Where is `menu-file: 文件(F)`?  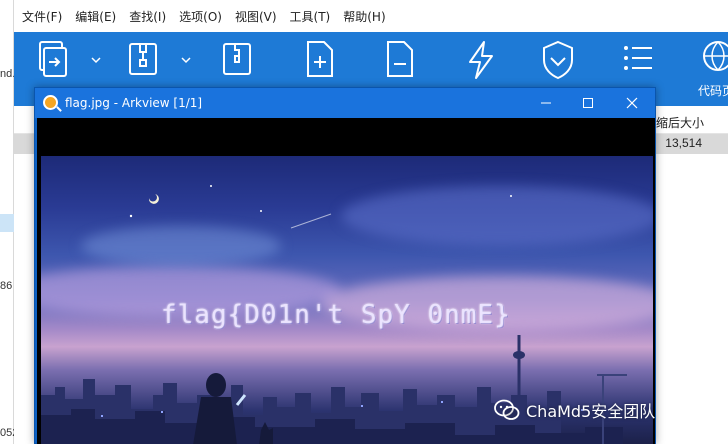 menu-file: 文件(F) is located at coordinates (42, 16).